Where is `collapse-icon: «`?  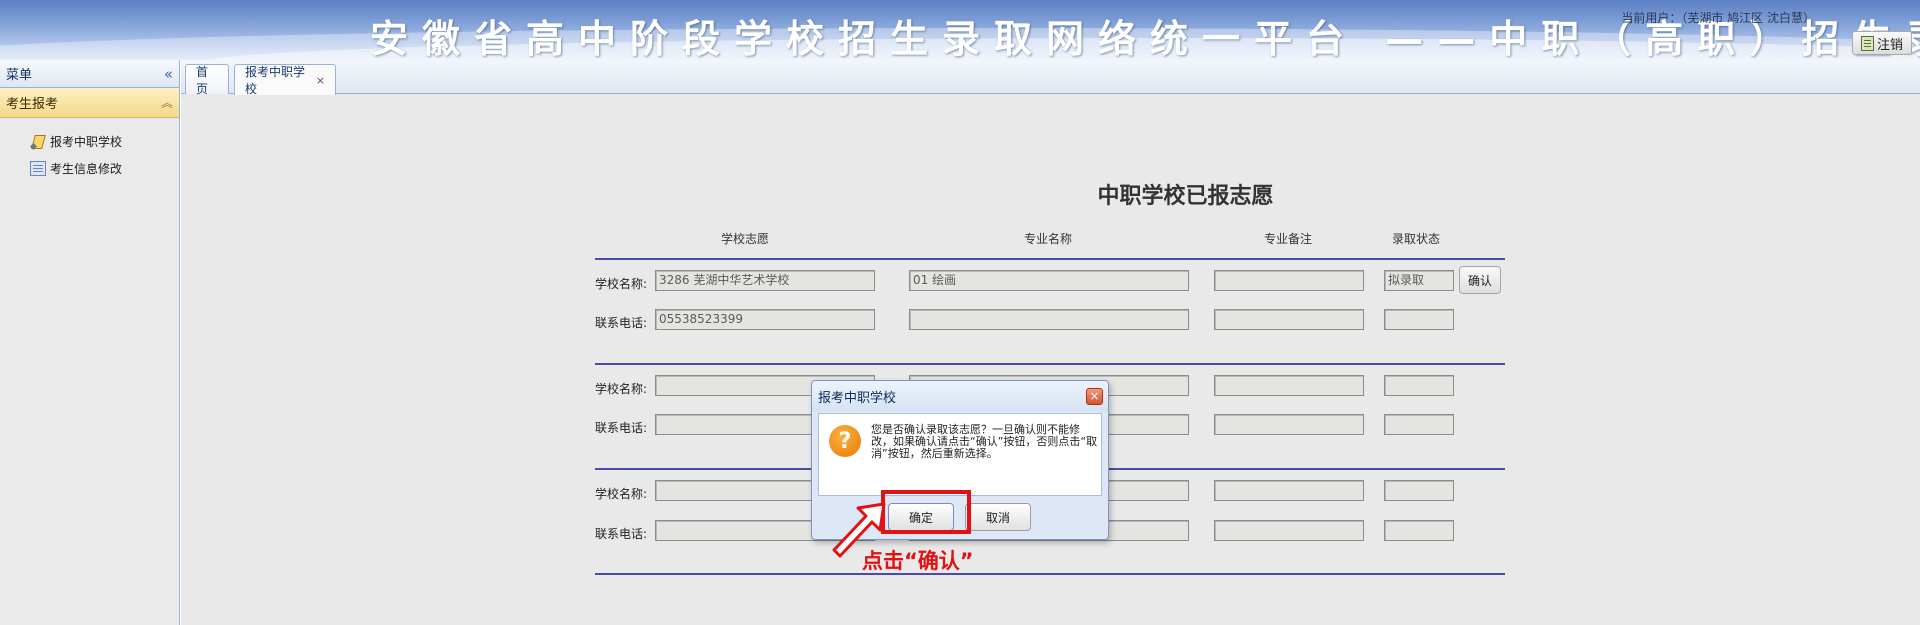 collapse-icon: « is located at coordinates (168, 74).